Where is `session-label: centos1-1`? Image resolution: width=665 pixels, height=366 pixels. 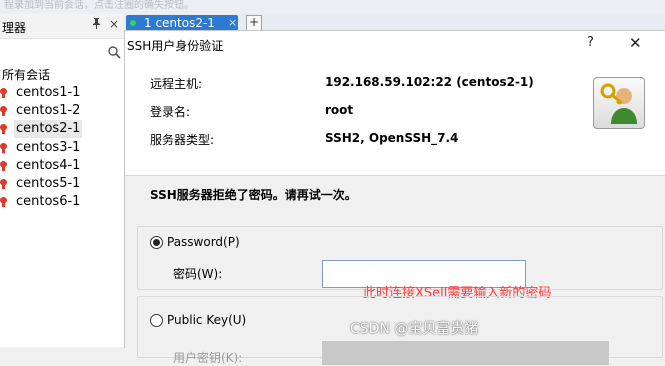
session-label: centos1-1 is located at coordinates (48, 92).